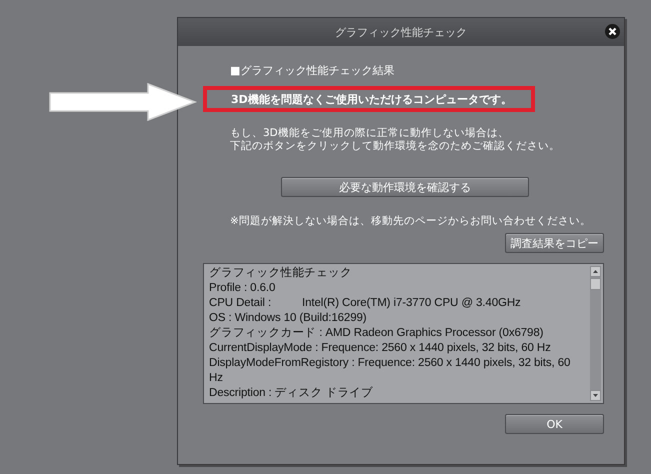 This screenshot has width=651, height=474. What do you see at coordinates (281, 273) in the screenshot?
I see `log-line: グラフィック性能チェック` at bounding box center [281, 273].